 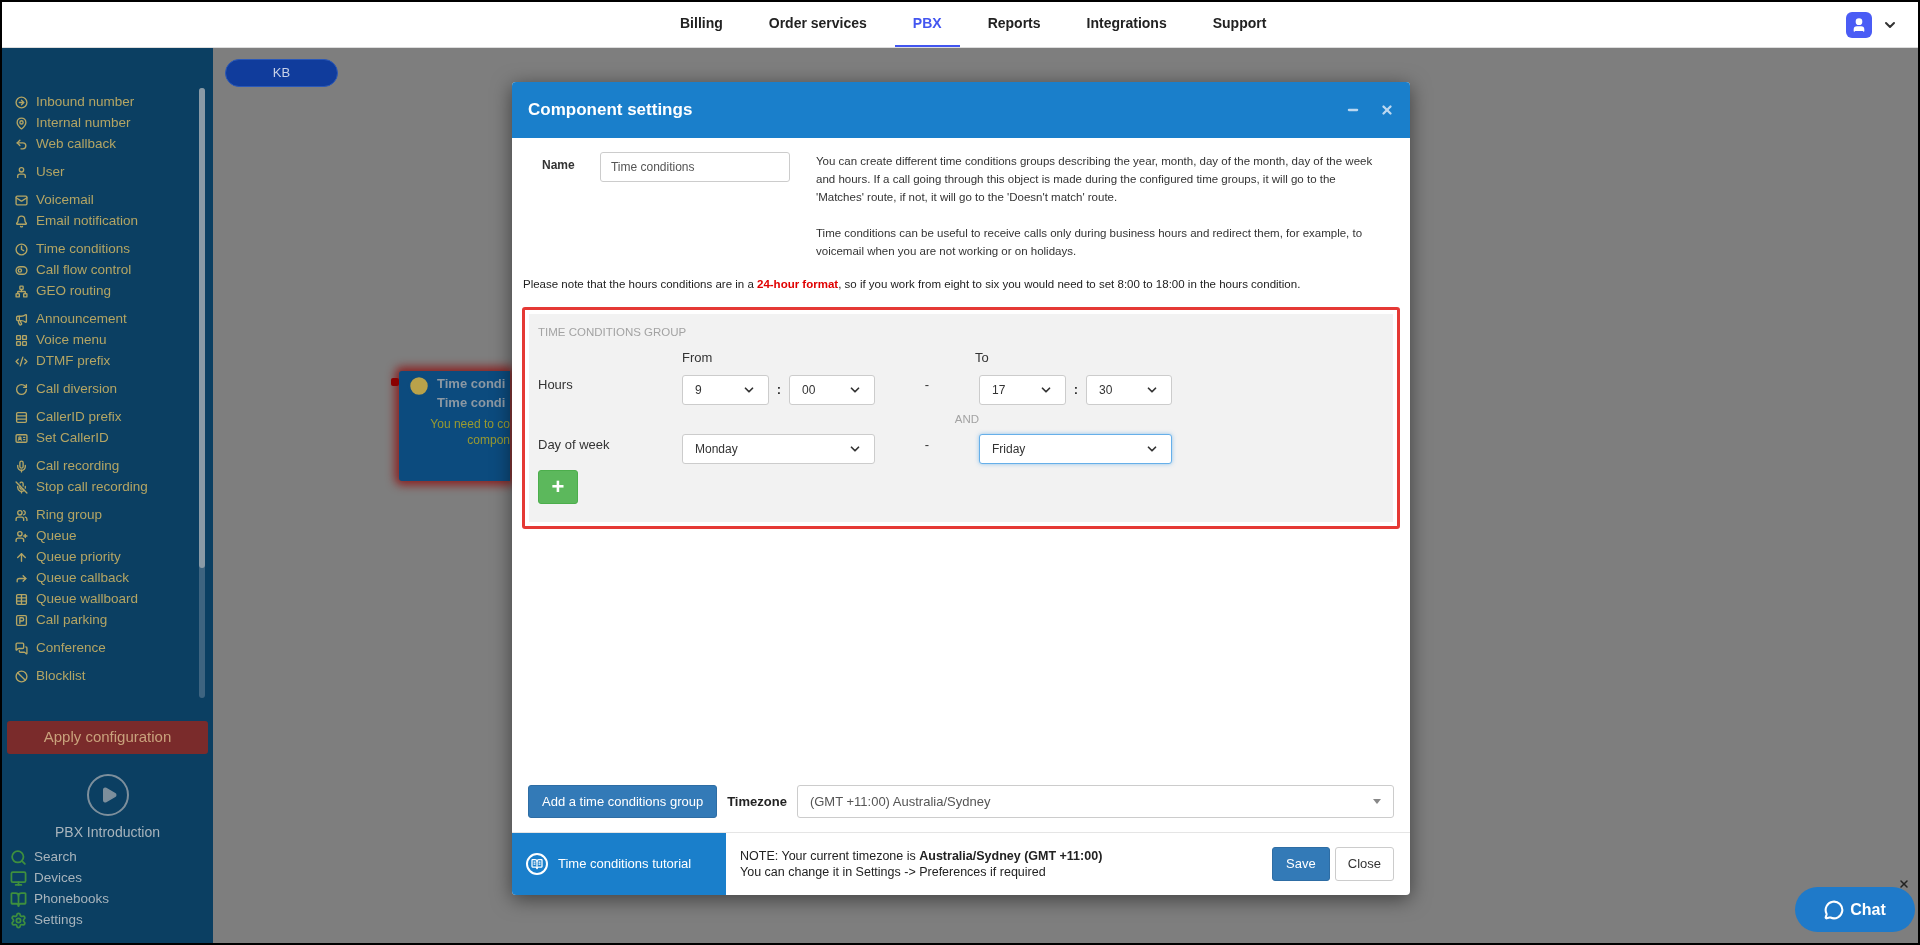 I want to click on sidebar-item: Inbound number, so click(x=114, y=102).